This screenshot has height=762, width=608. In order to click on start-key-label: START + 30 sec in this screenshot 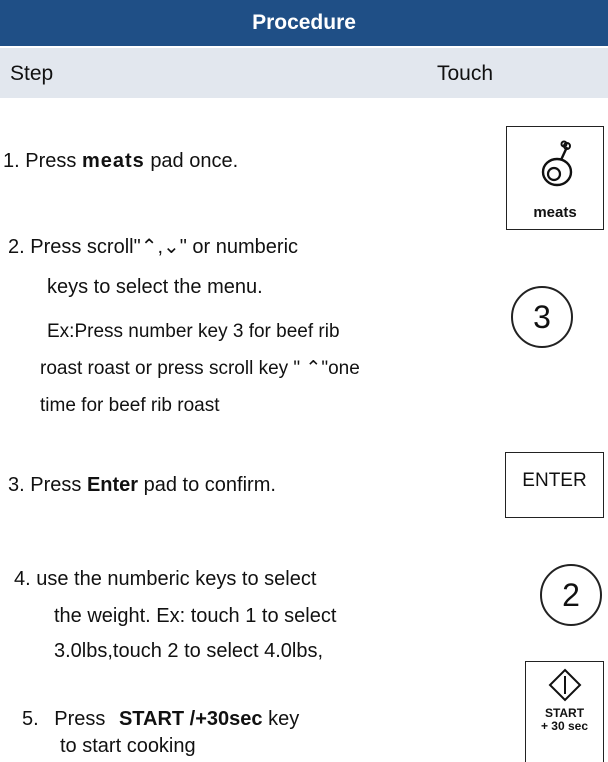, I will do `click(564, 719)`.